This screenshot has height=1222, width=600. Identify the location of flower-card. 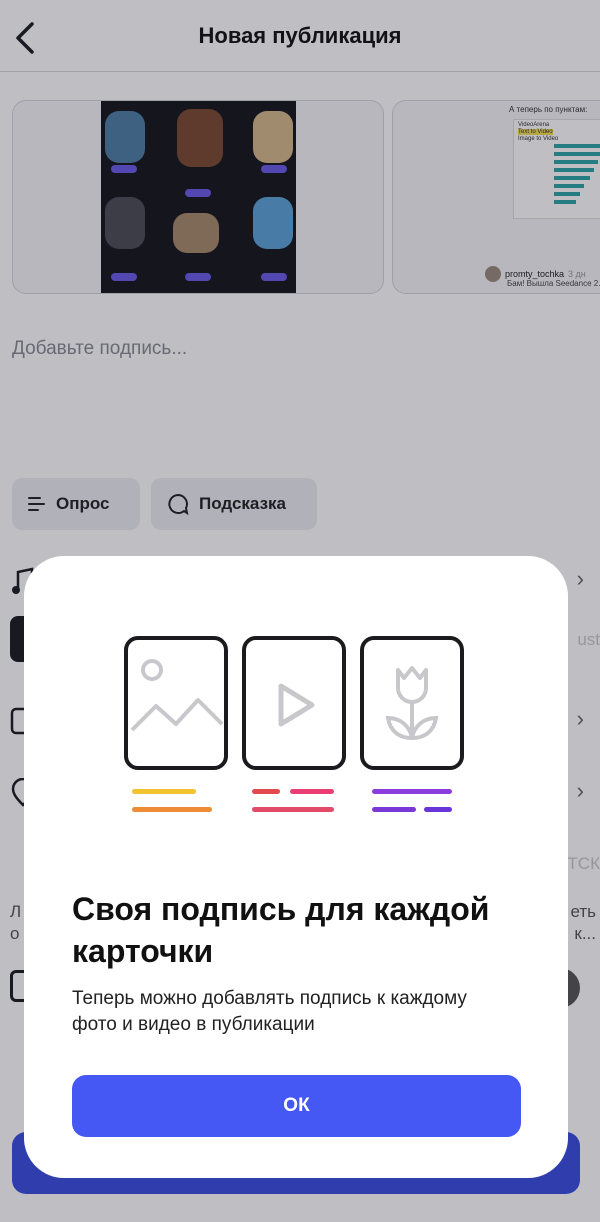
(412, 703).